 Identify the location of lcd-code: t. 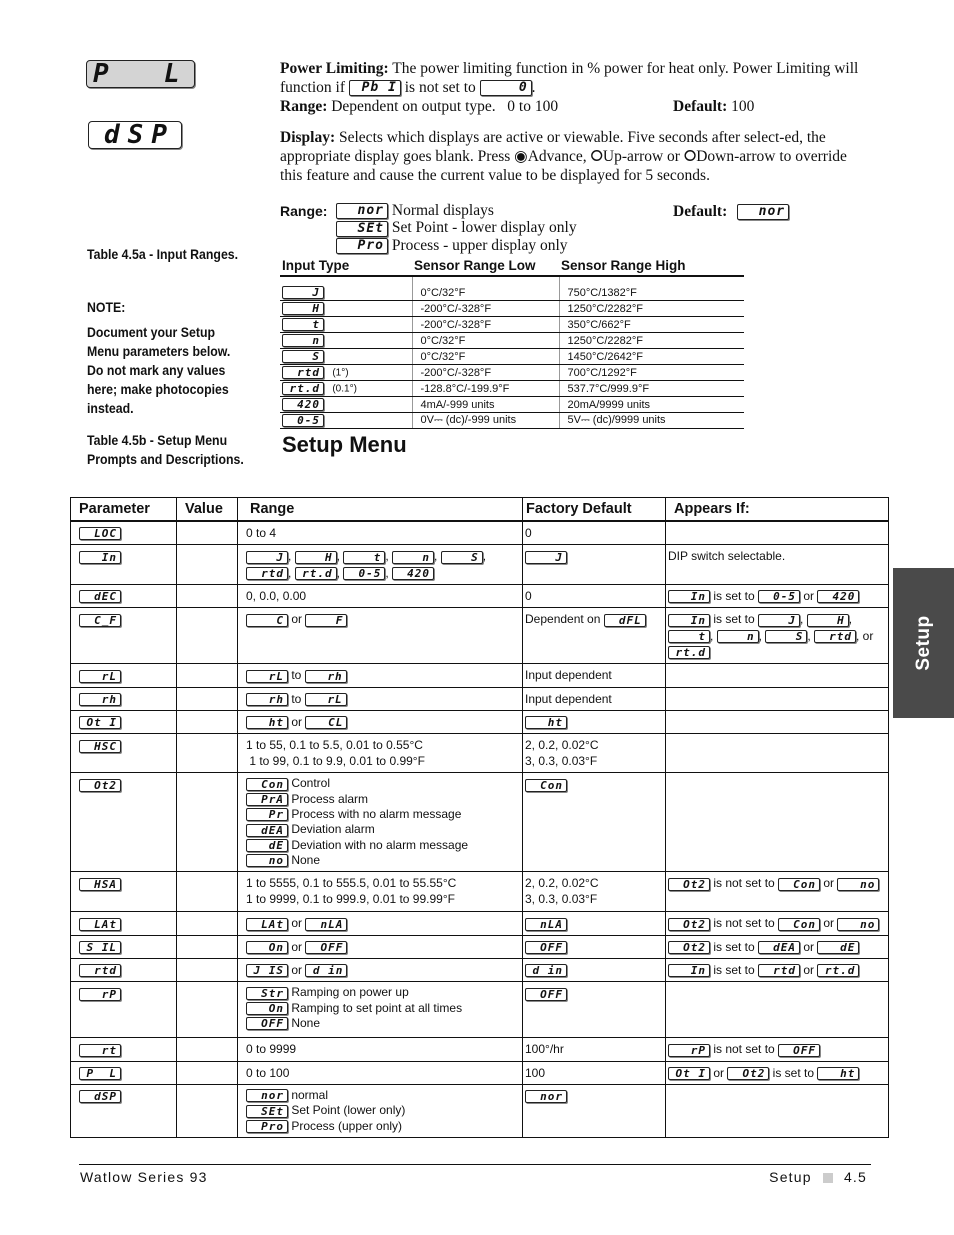
(364, 557).